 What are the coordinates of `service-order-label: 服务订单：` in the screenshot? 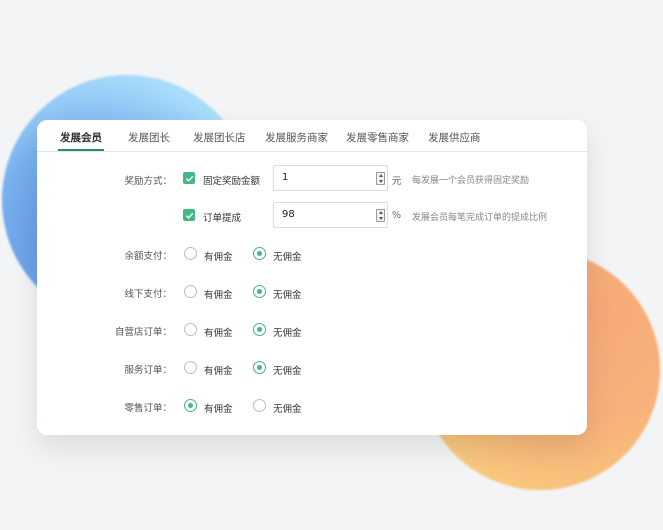 It's located at (148, 370).